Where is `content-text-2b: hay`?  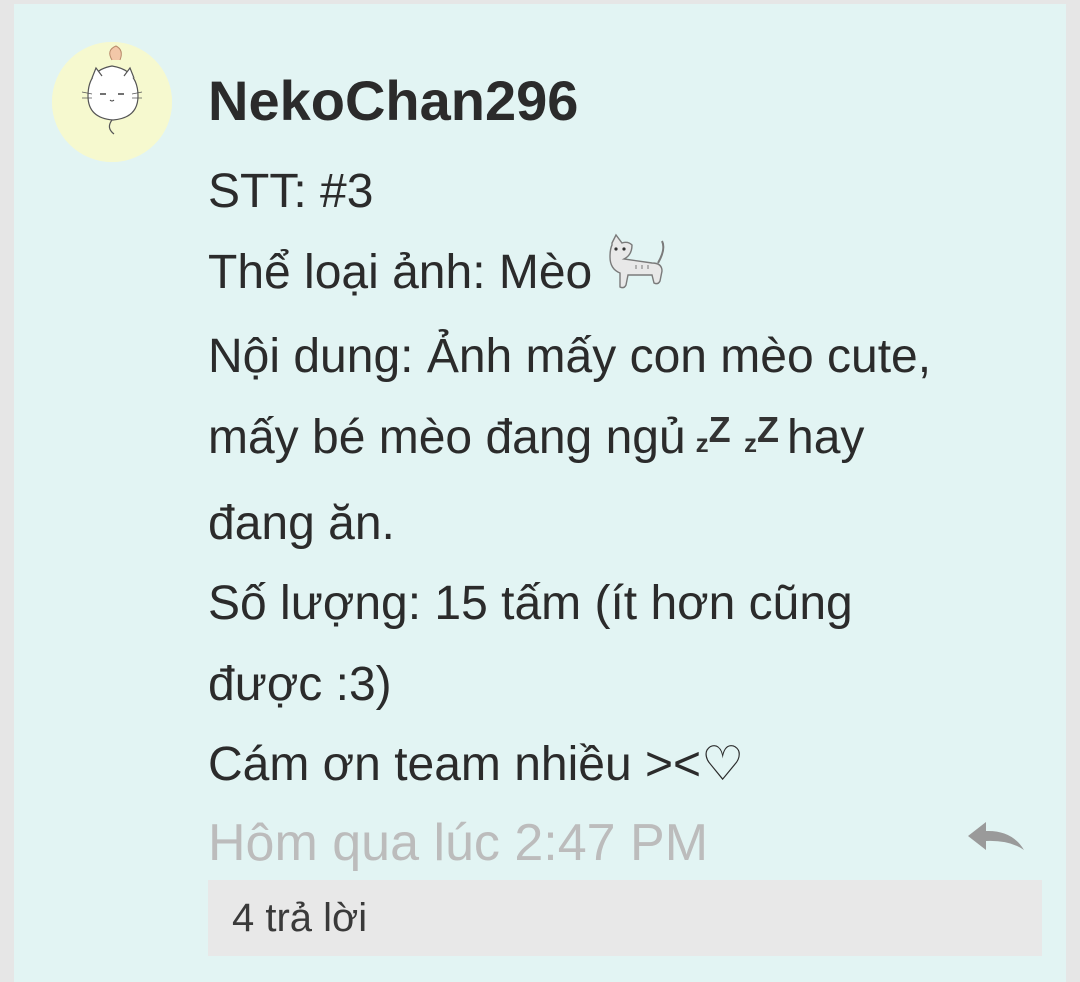 content-text-2b: hay is located at coordinates (826, 437).